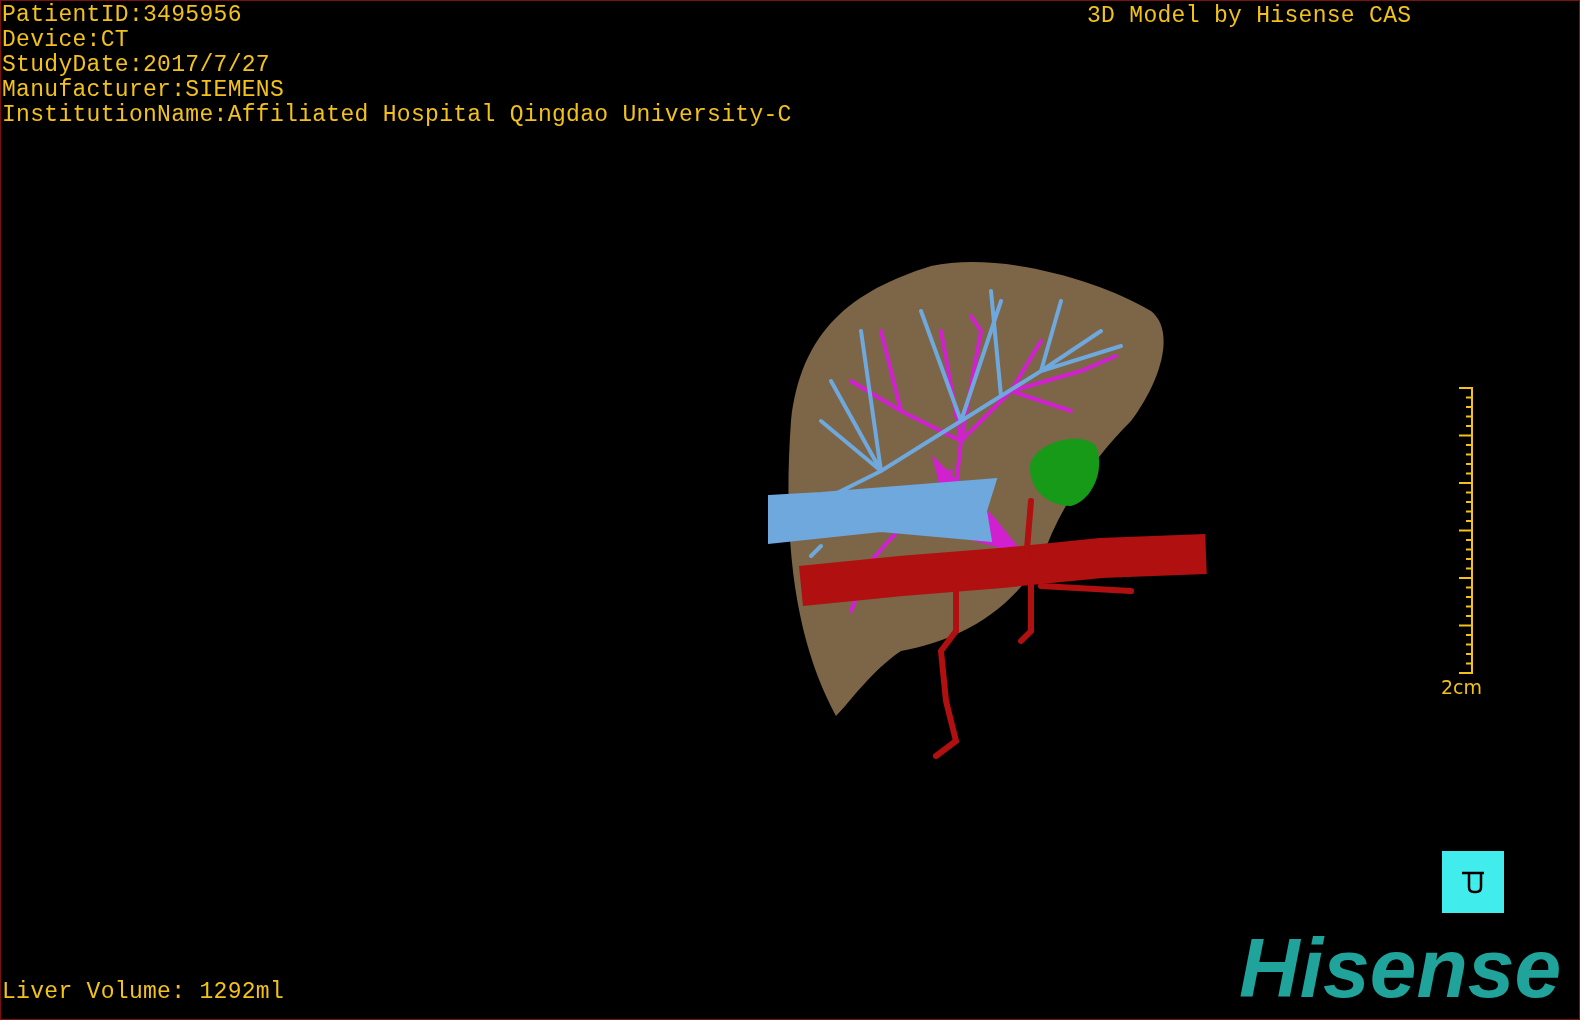 This screenshot has height=1020, width=1580. Describe the element at coordinates (1400, 968) in the screenshot. I see `brand-logo: Hisense` at that location.